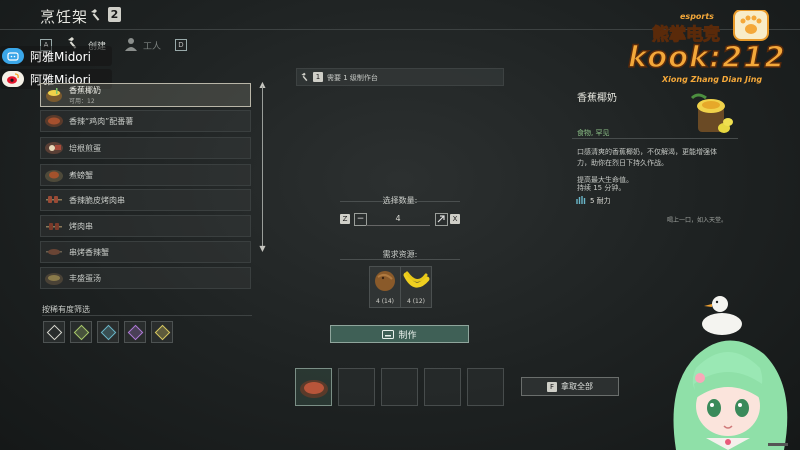  What do you see at coordinates (398, 219) in the screenshot?
I see `quantity-value: 4` at bounding box center [398, 219].